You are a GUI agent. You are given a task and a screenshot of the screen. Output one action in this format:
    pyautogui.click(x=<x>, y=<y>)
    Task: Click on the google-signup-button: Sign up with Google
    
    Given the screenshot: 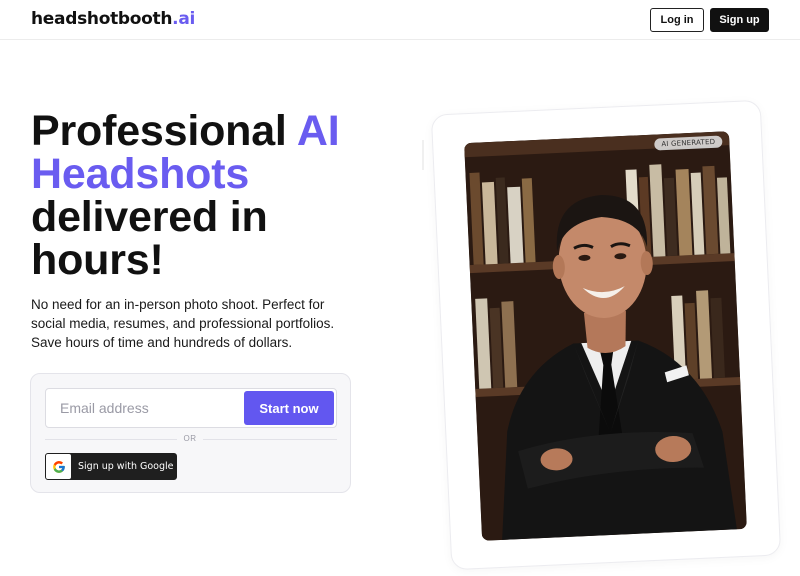 What is the action you would take?
    pyautogui.click(x=111, y=466)
    